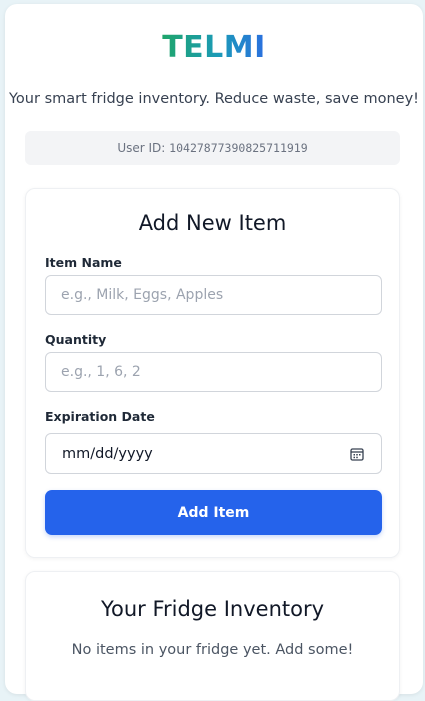  I want to click on quantity-label: Quantity, so click(76, 339).